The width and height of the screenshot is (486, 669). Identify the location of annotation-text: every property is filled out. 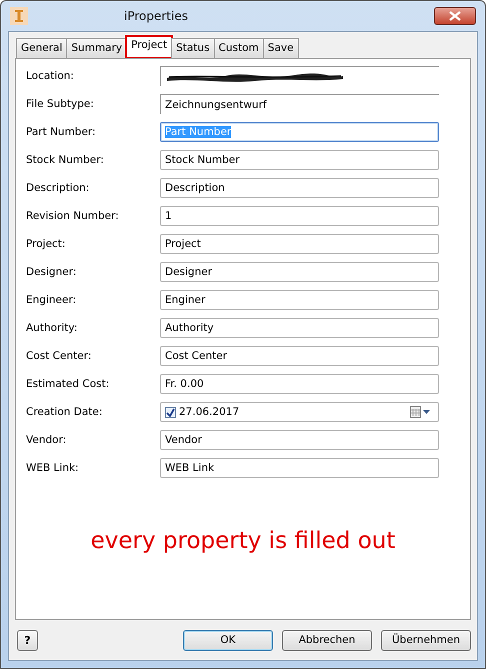
(243, 541).